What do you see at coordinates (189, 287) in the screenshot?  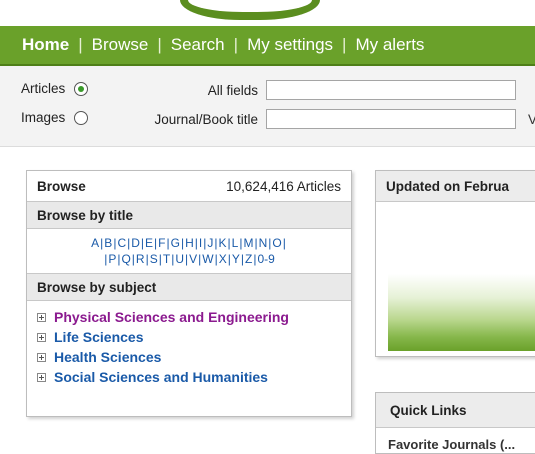 I see `browse-by-subject-heading: Browse by subject` at bounding box center [189, 287].